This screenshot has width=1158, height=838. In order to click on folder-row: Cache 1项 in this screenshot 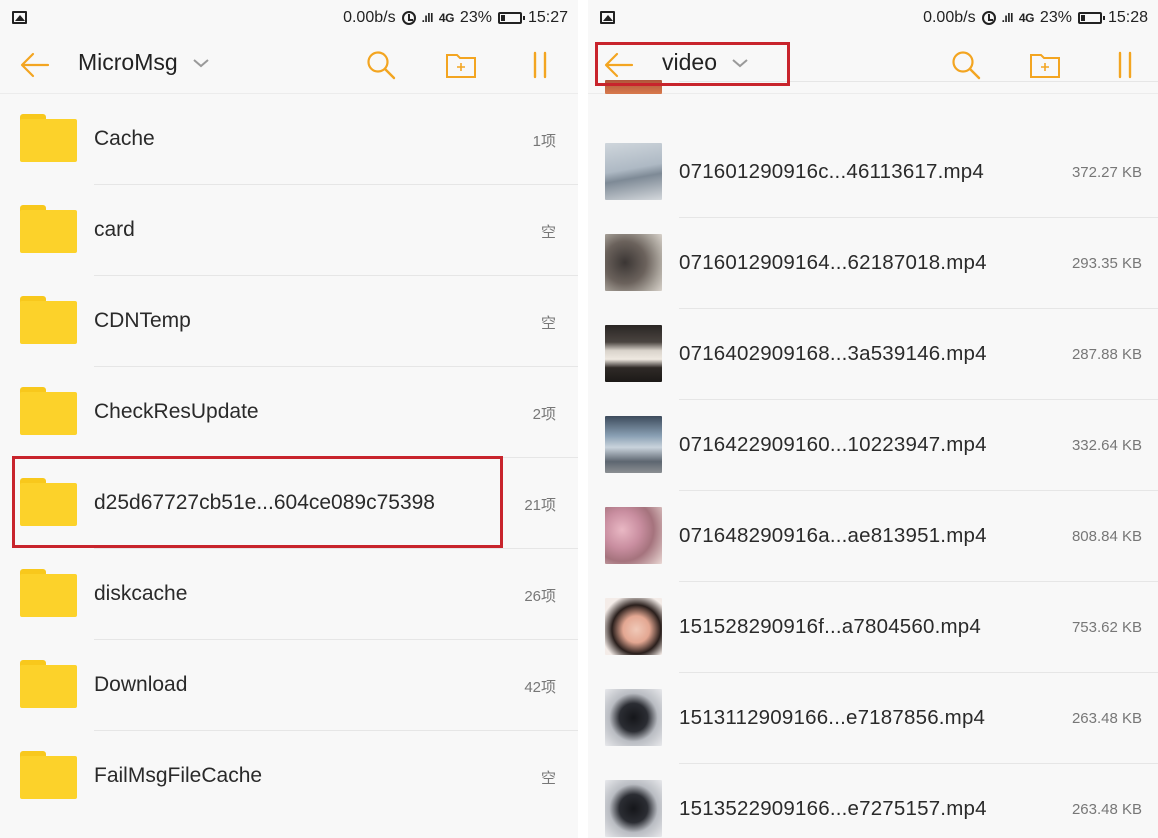, I will do `click(289, 139)`.